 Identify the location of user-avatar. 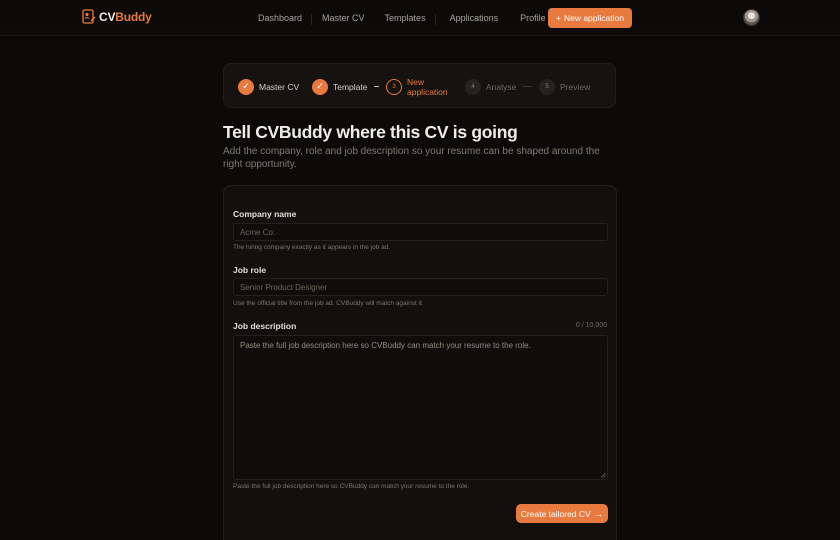
(751, 17).